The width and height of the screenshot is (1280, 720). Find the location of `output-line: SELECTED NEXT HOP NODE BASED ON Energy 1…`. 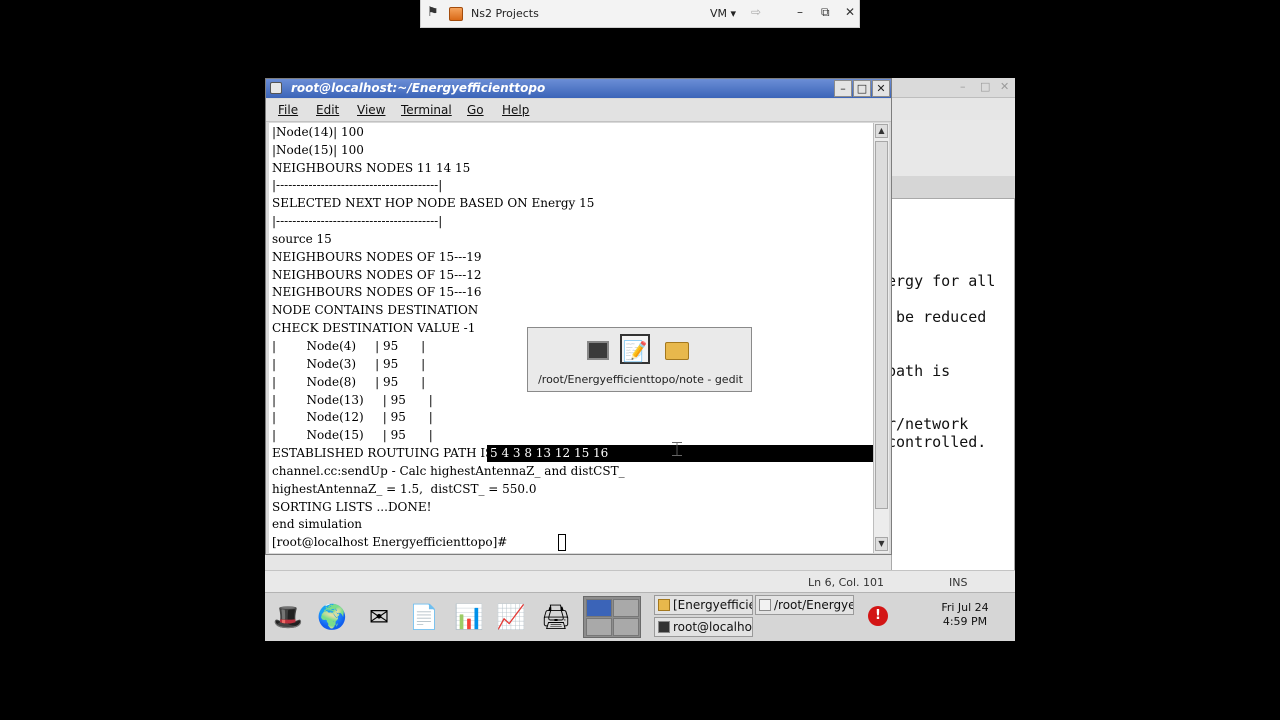

output-line: SELECTED NEXT HOP NODE BASED ON Energy 1… is located at coordinates (433, 203).